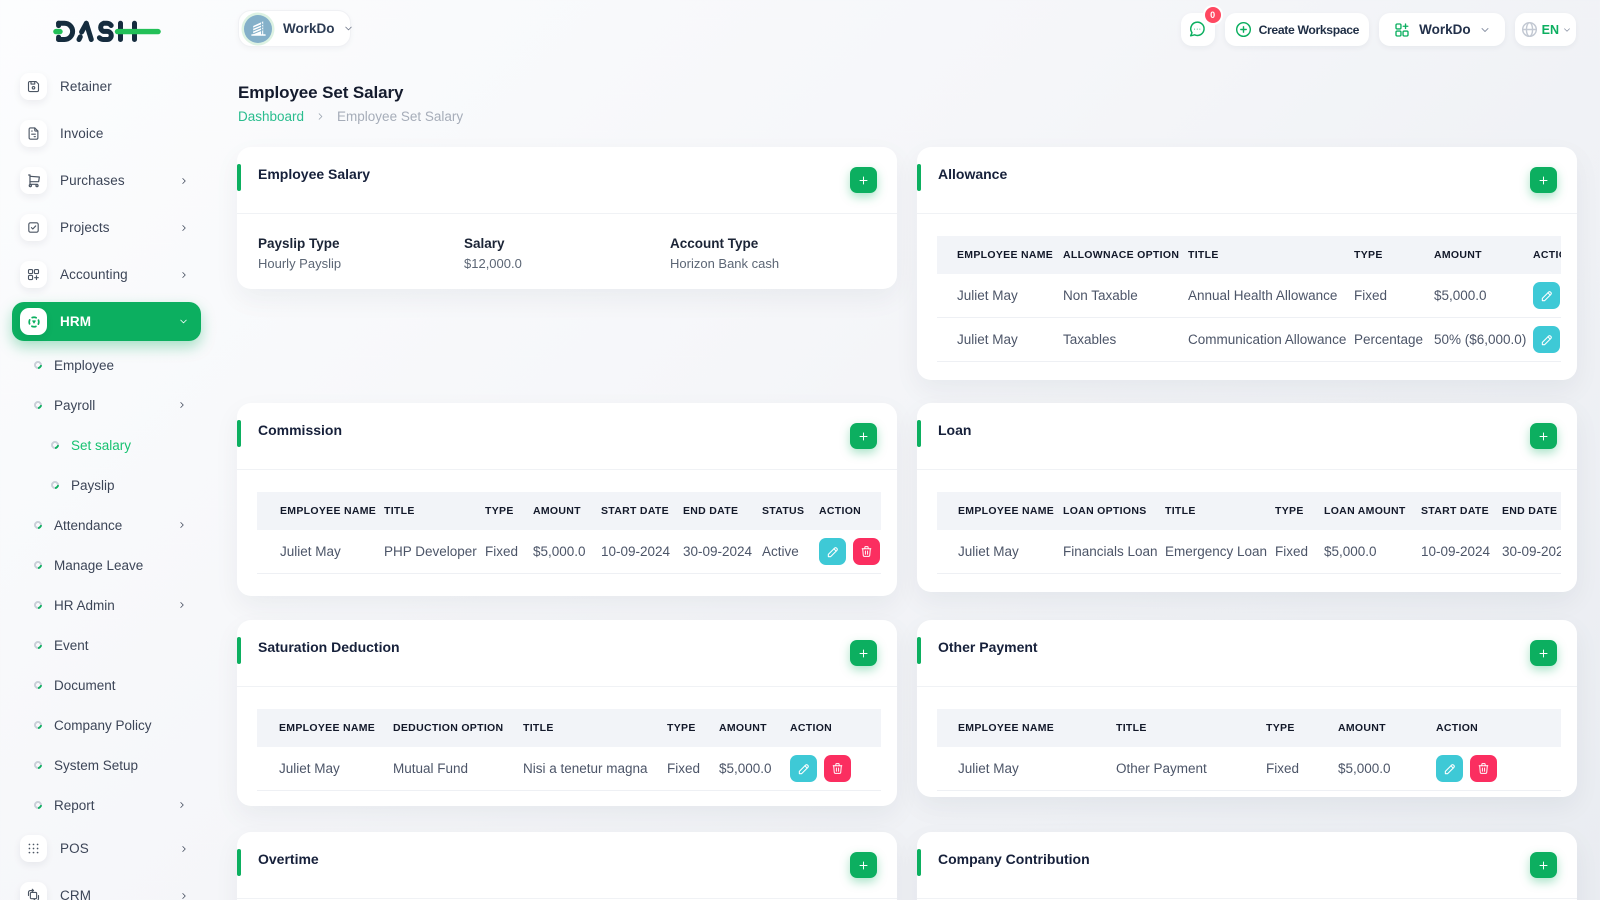  I want to click on hub-icon, so click(33, 321).